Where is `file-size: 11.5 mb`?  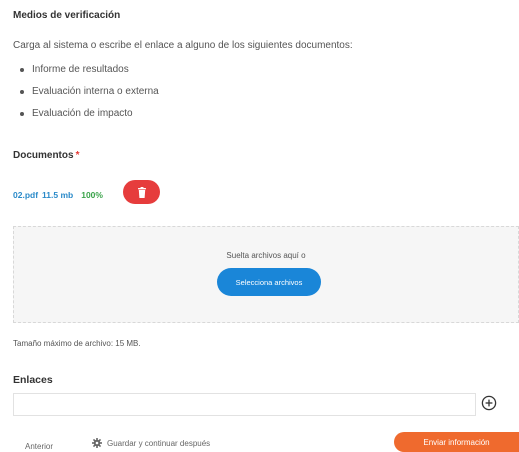
file-size: 11.5 mb is located at coordinates (58, 195).